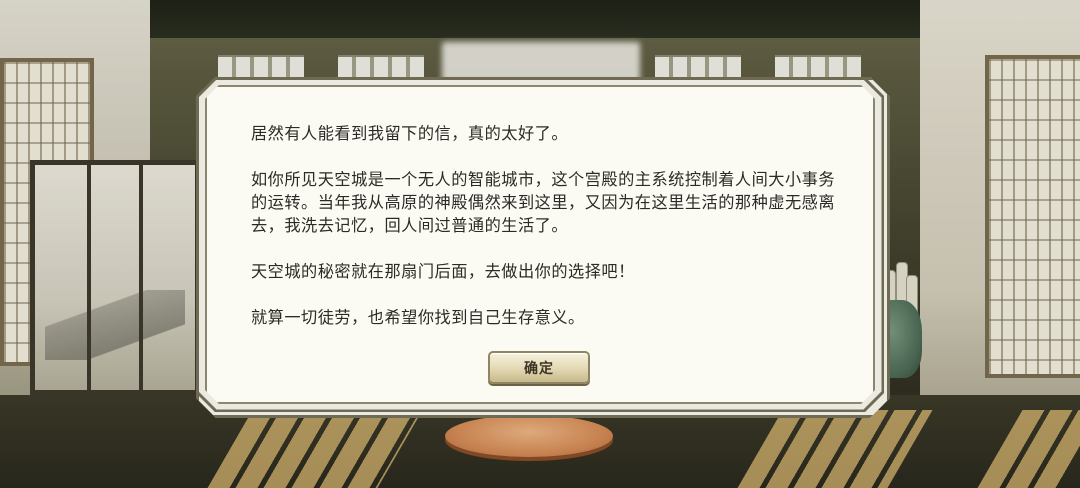 The image size is (1080, 488). I want to click on confirm-button: 确定, so click(539, 367).